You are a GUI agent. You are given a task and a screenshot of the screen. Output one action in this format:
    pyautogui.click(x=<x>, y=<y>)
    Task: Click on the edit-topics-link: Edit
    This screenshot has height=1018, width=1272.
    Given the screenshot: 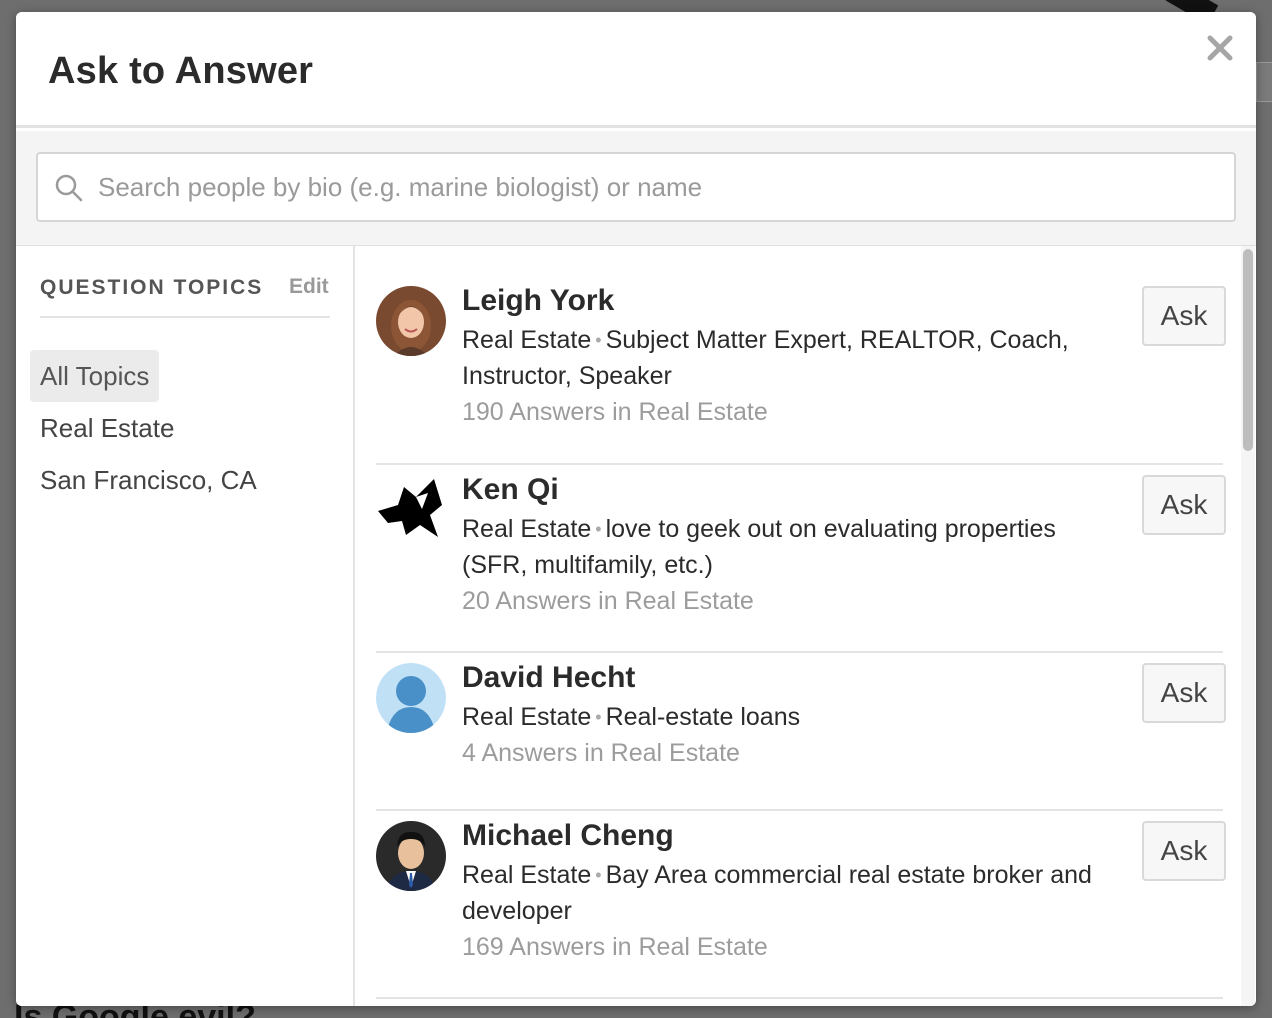 What is the action you would take?
    pyautogui.click(x=309, y=287)
    